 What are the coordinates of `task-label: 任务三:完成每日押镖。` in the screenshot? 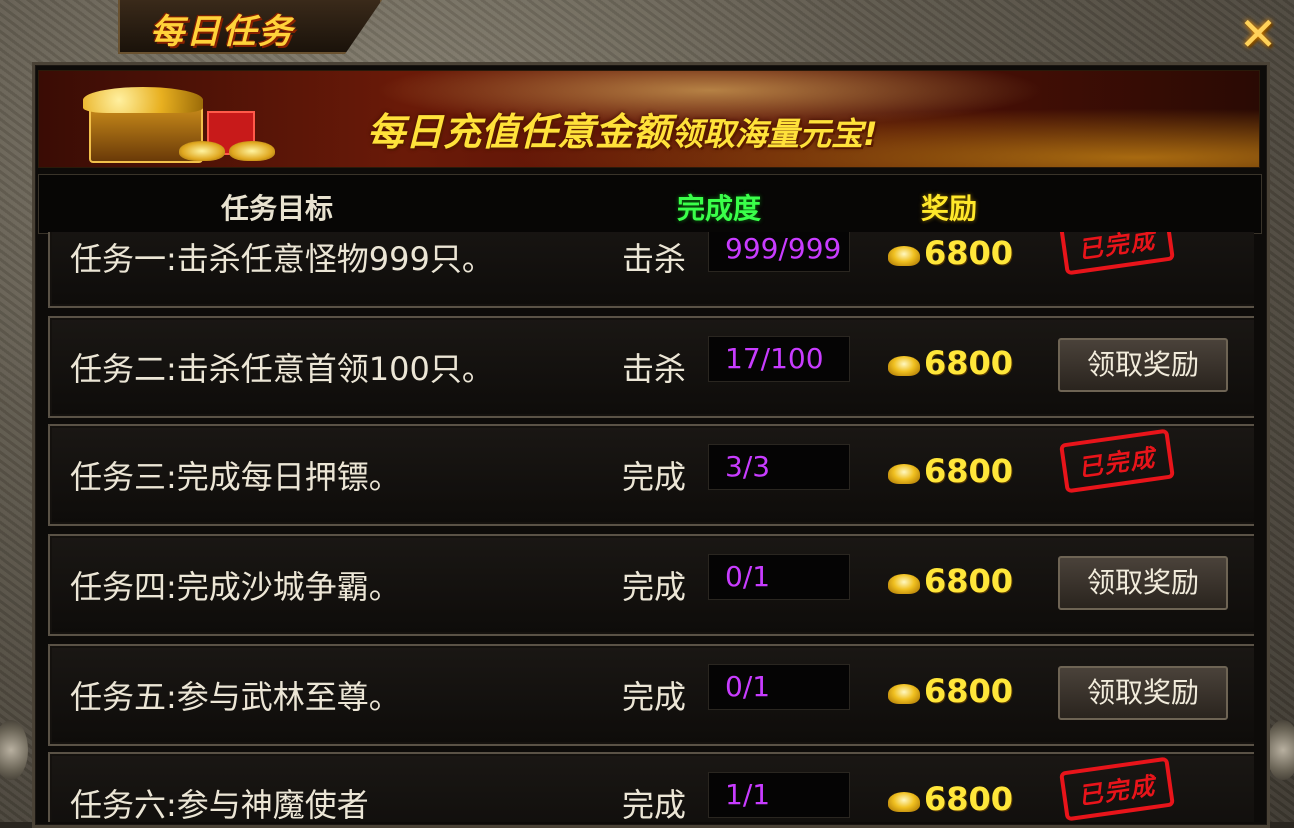 It's located at (235, 477).